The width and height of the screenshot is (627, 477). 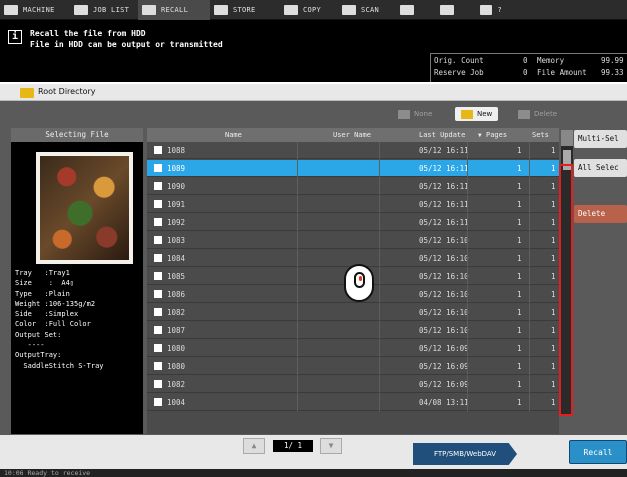 I want to click on col-pages: Pages, so click(x=496, y=135).